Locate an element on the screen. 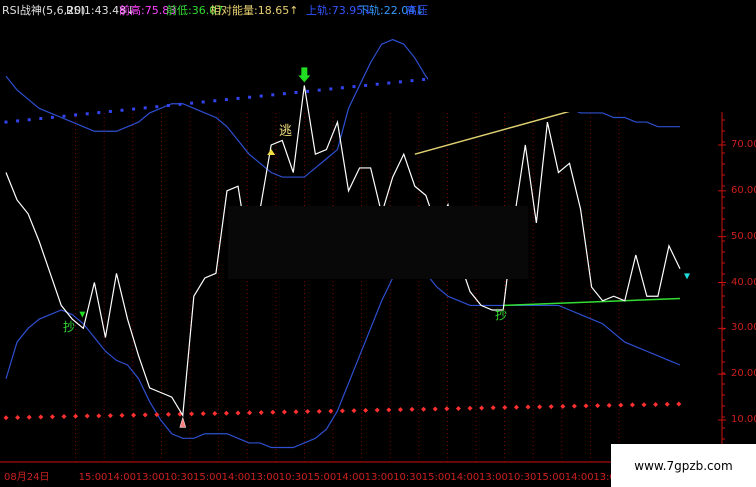  escape-triangle-icon is located at coordinates (271, 152).